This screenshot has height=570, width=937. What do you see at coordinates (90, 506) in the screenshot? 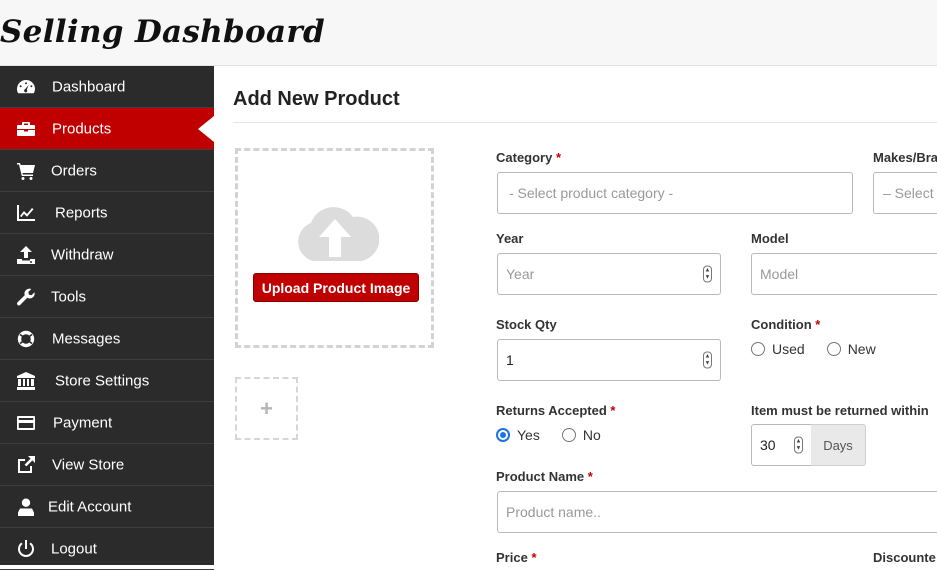
I see `sidebar-item-label: Edit Account` at bounding box center [90, 506].